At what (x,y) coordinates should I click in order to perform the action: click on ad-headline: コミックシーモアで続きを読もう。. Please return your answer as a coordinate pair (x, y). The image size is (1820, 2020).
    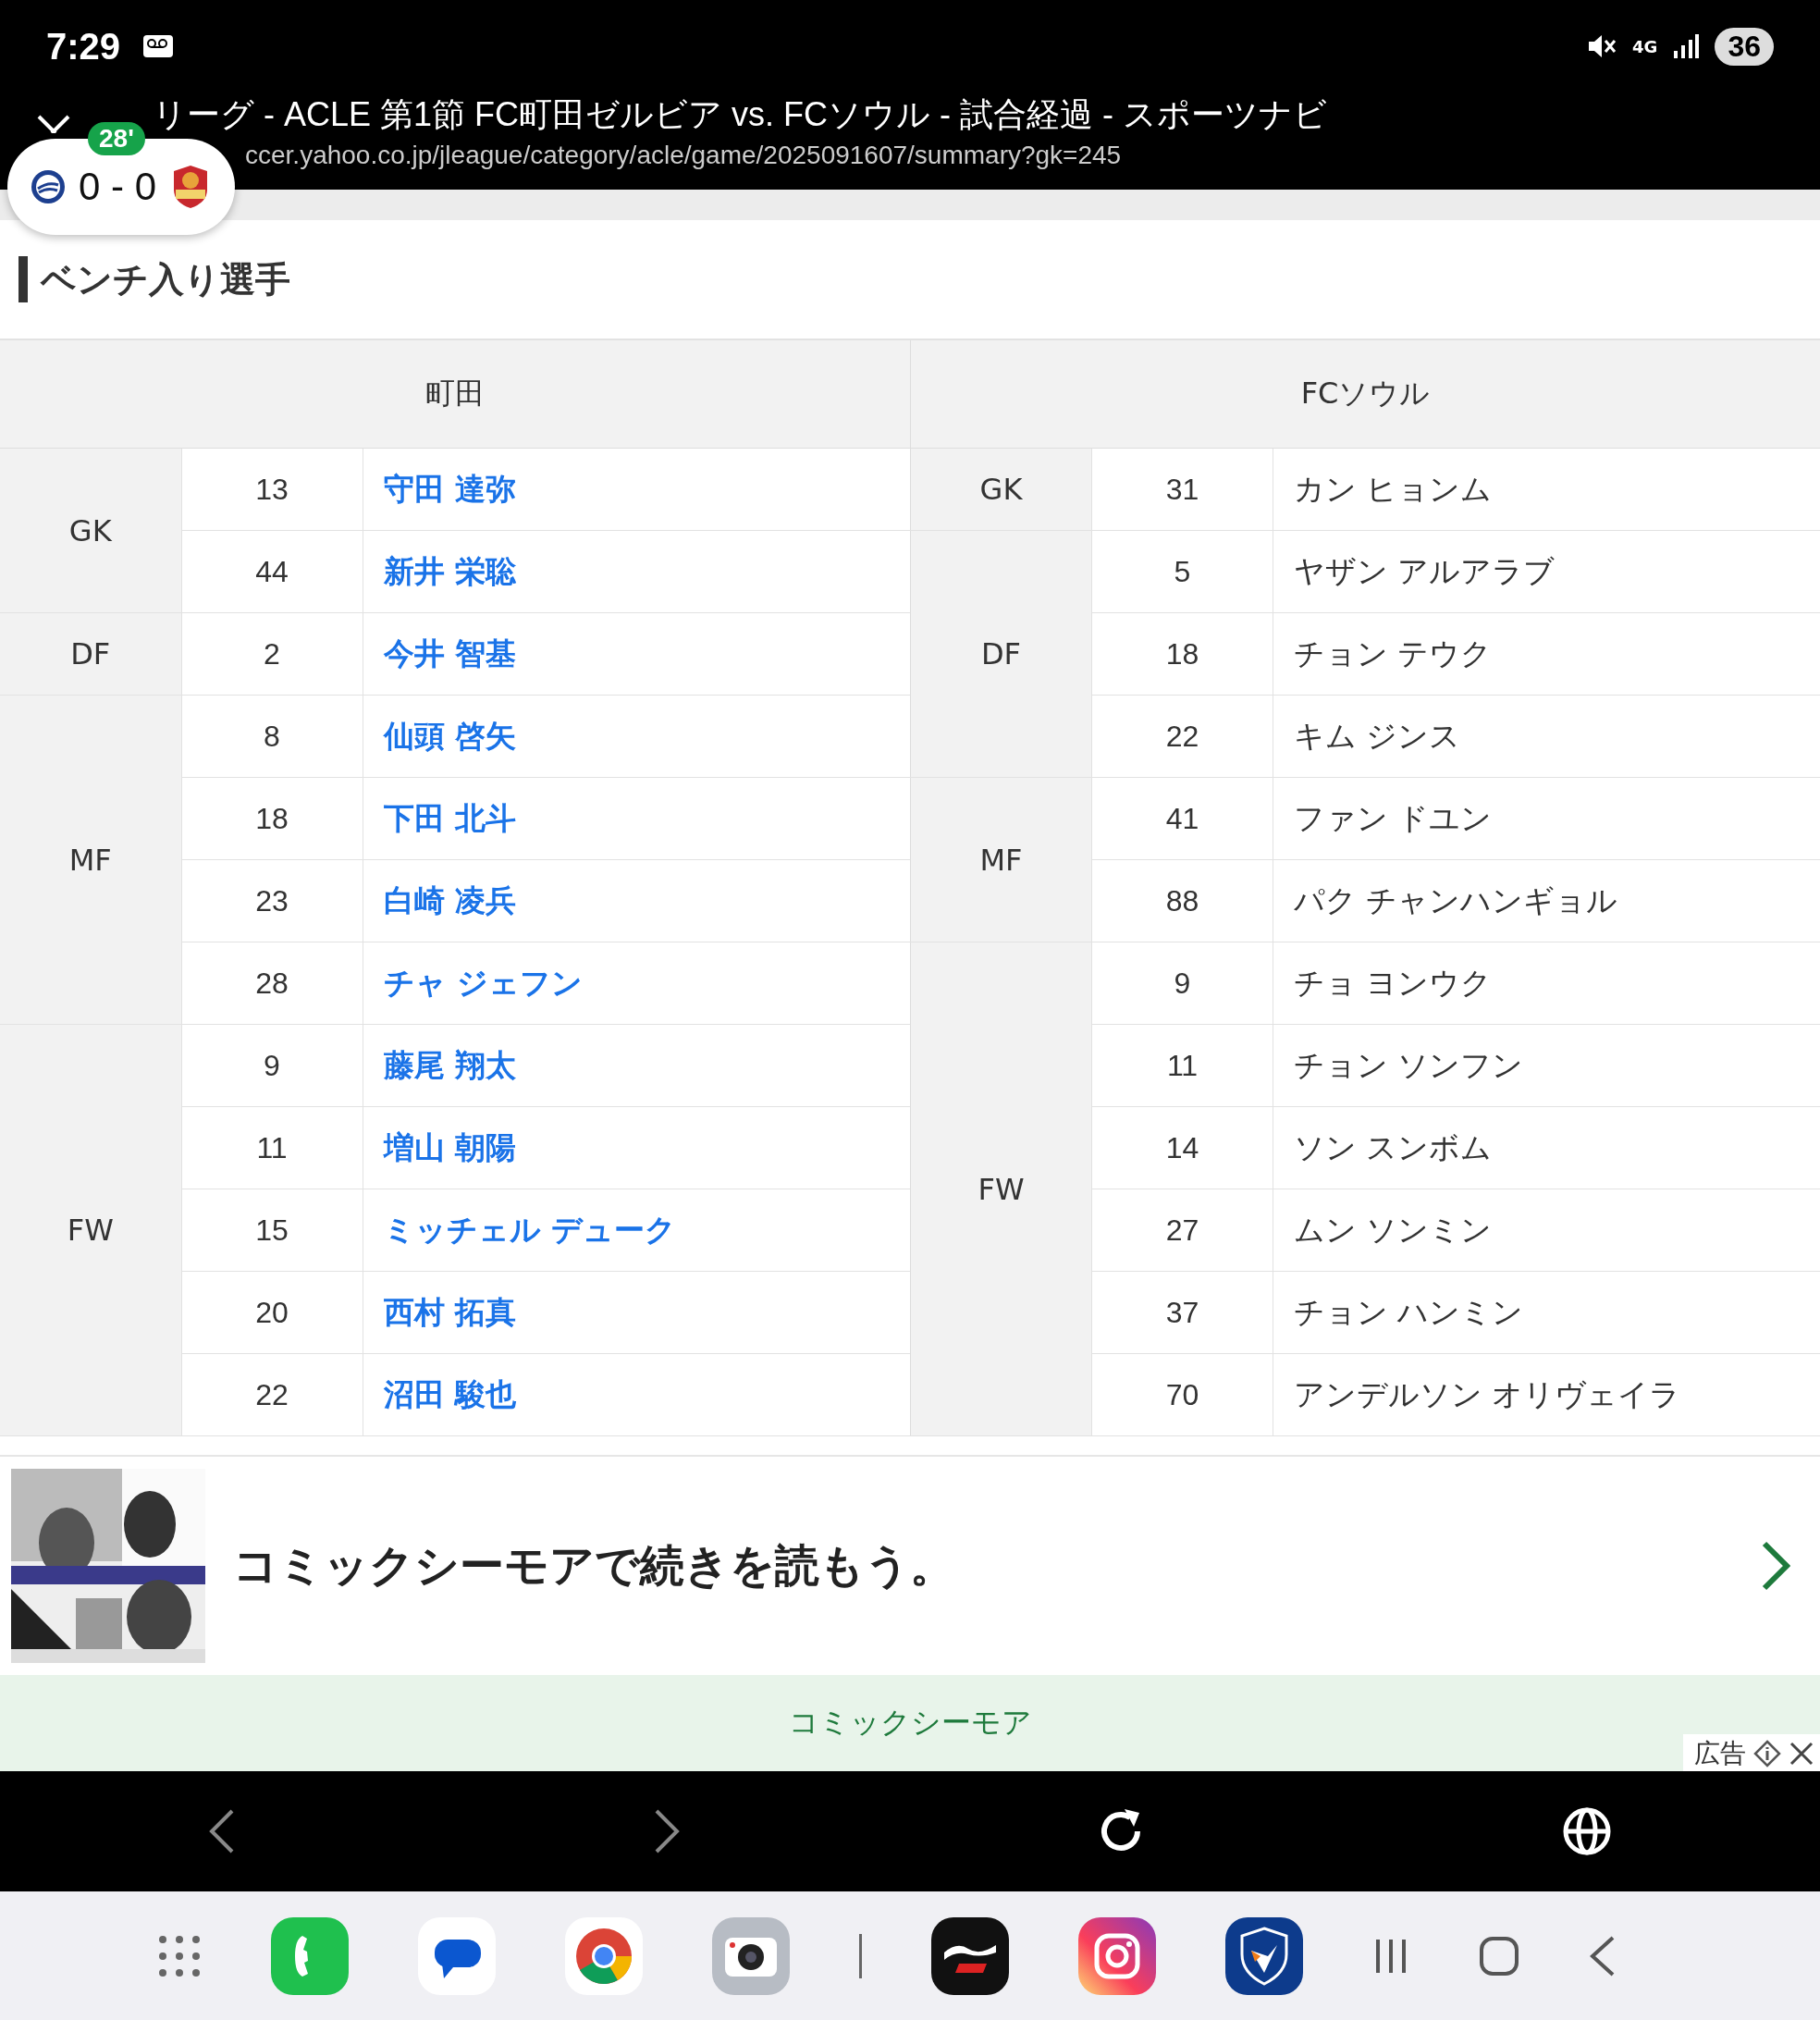
    Looking at the image, I should click on (983, 1566).